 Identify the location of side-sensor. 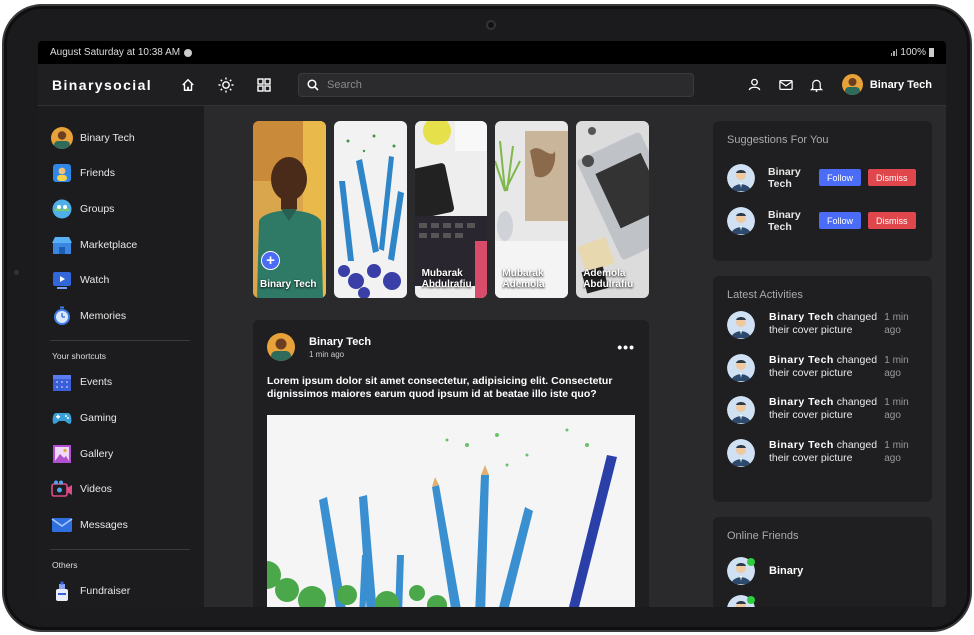
(16, 272).